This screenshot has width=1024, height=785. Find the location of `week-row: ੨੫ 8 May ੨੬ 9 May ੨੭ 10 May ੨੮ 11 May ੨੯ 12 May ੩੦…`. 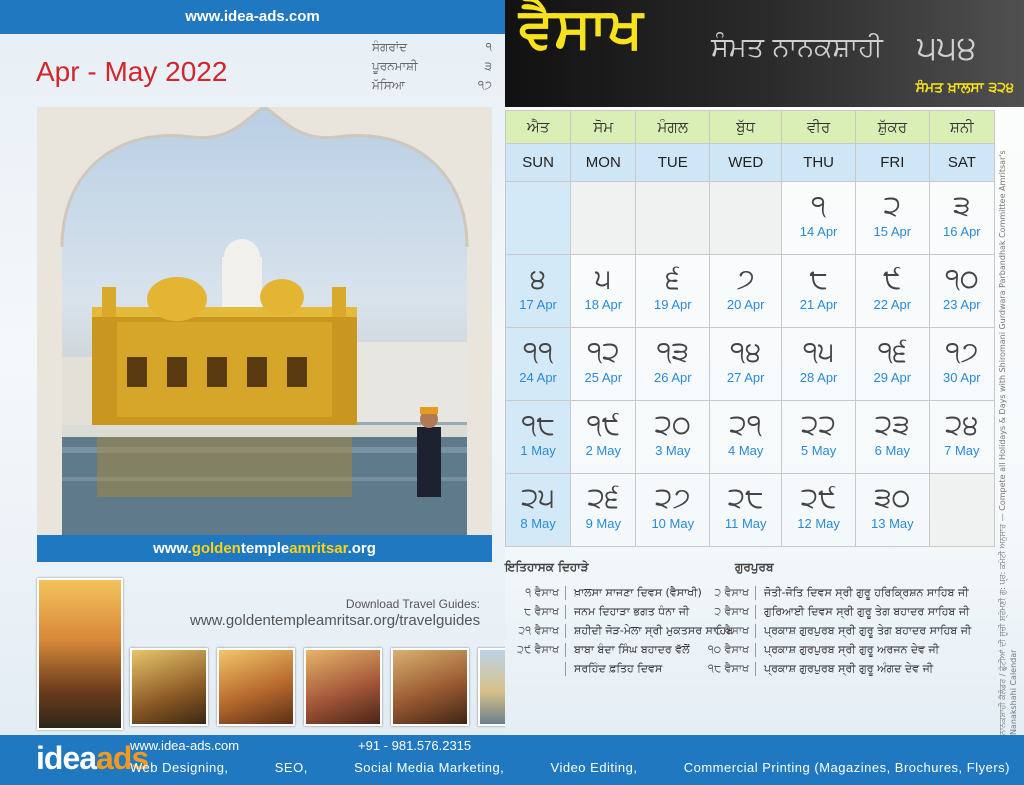

week-row: ੨੫ 8 May ੨੬ 9 May ੨੭ 10 May ੨੮ 11 May ੨੯ 12 May ੩੦… is located at coordinates (750, 510).